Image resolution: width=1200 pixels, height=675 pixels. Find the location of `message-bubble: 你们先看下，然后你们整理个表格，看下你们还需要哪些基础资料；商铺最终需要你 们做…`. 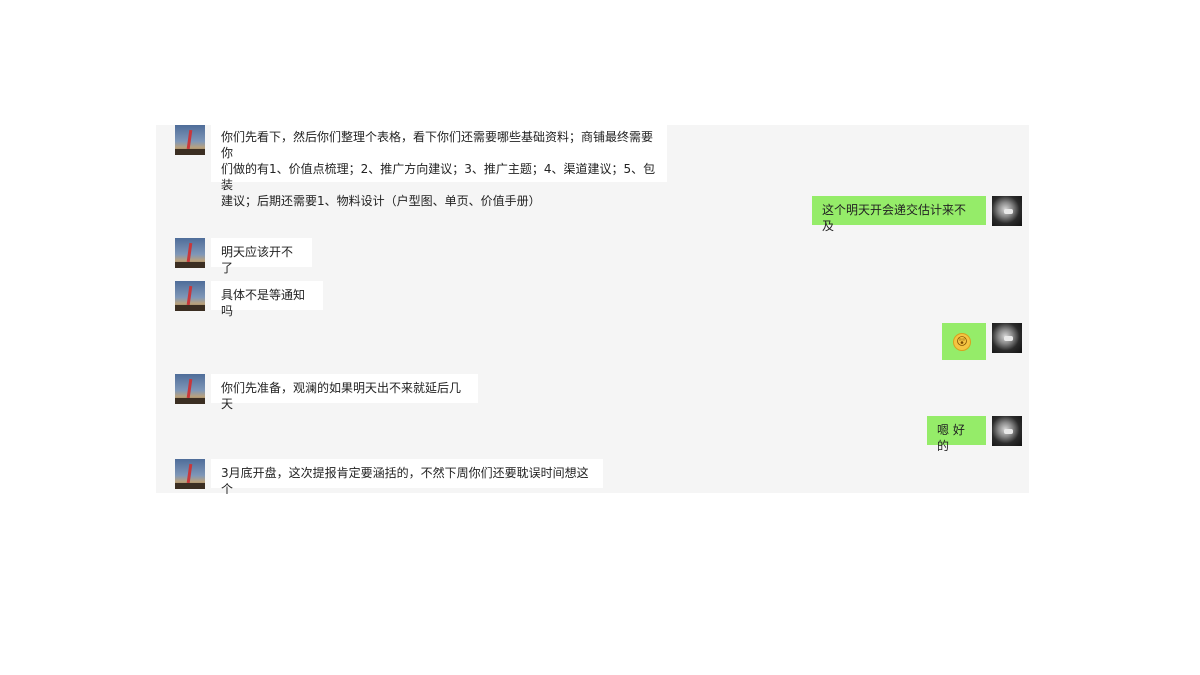

message-bubble: 你们先看下，然后你们整理个表格，看下你们还需要哪些基础资料；商铺最终需要你 们做… is located at coordinates (439, 166).